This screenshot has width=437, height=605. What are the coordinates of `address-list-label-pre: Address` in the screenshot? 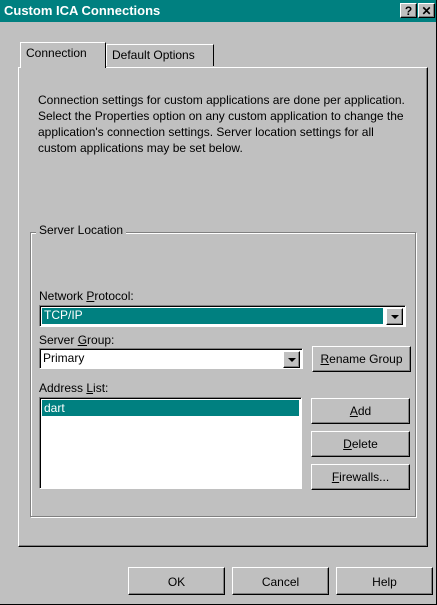 It's located at (63, 388).